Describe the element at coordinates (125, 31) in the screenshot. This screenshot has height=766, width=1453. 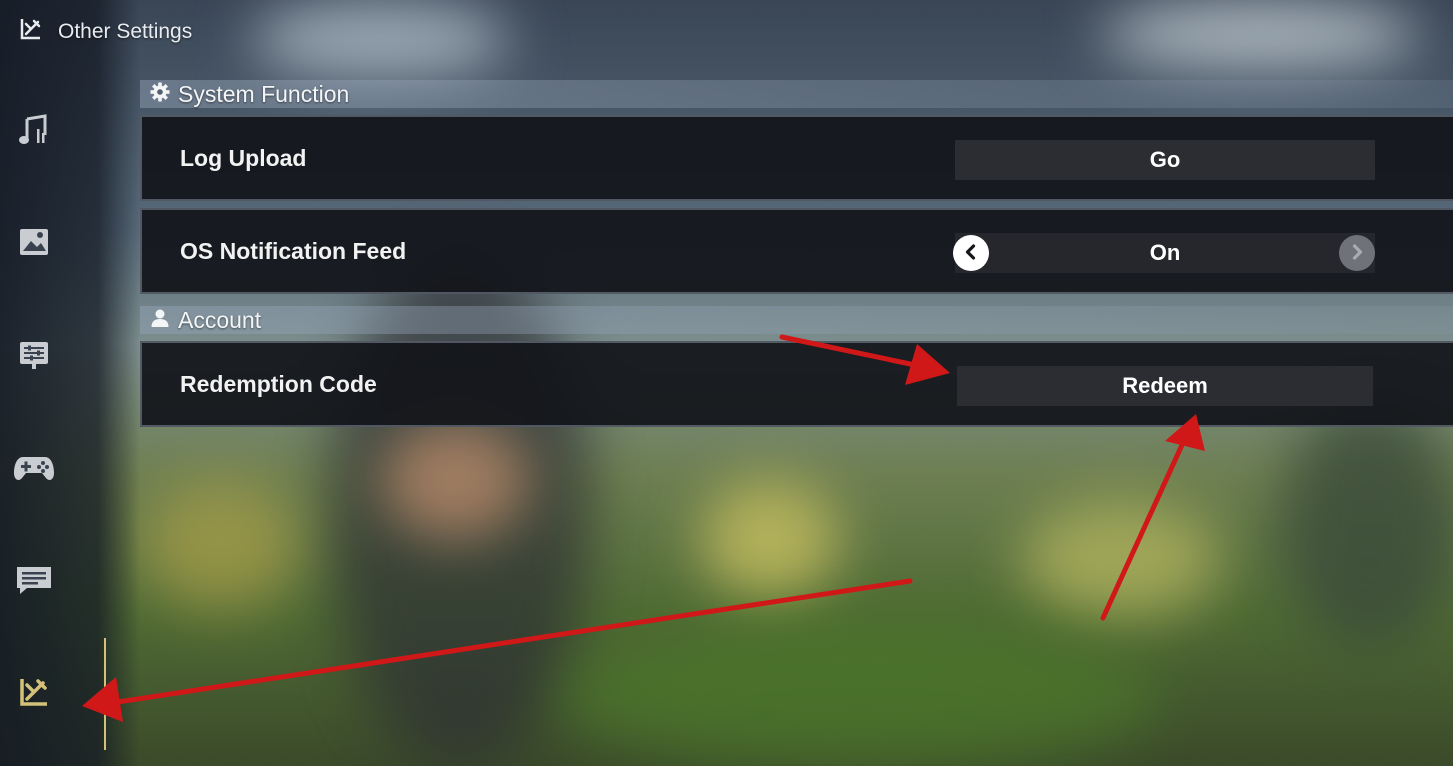
I see `page-title: Other Settings` at that location.